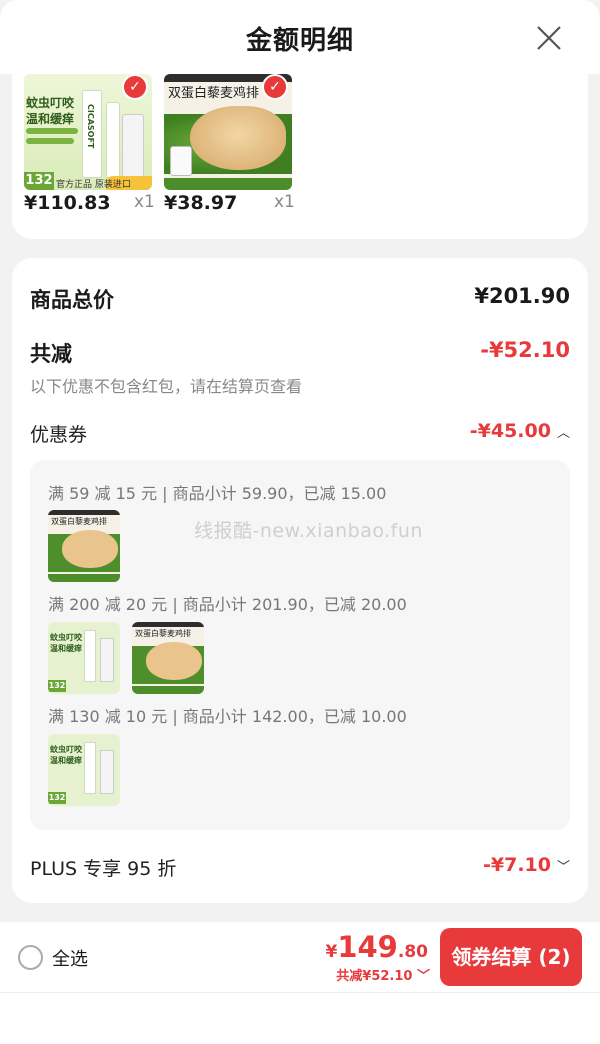 This screenshot has height=1044, width=600. I want to click on saved-text: 共减¥52.10, so click(374, 976).